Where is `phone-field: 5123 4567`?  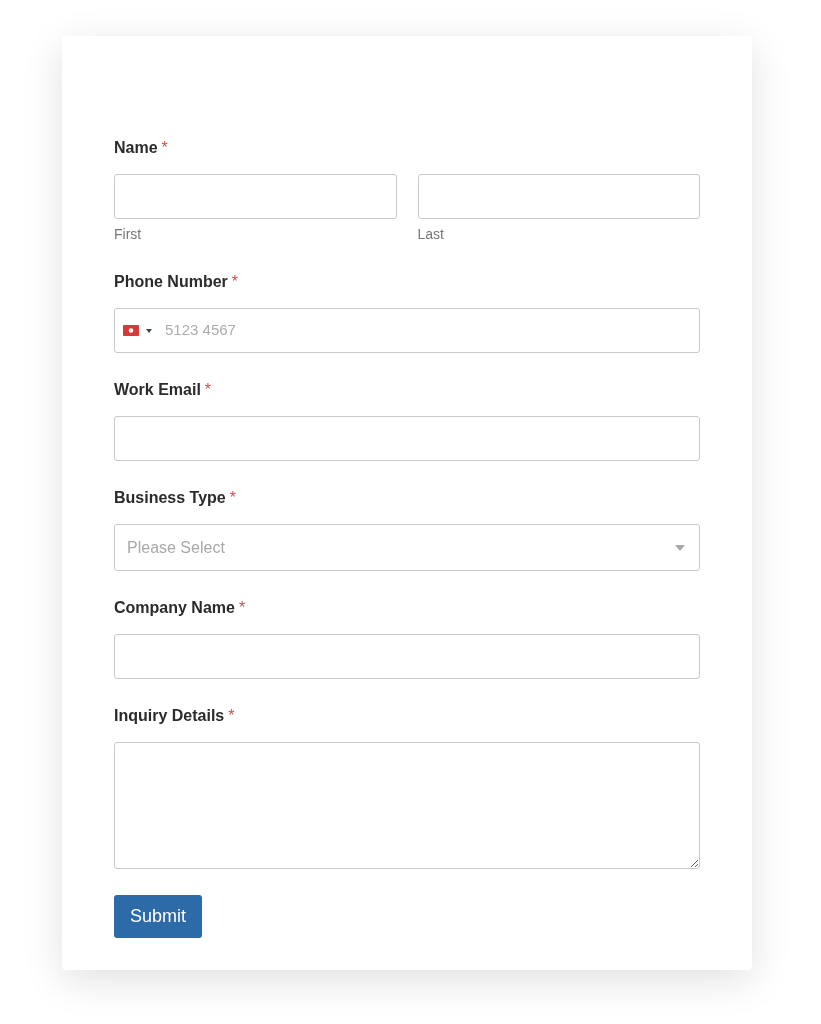
phone-field: 5123 4567 is located at coordinates (407, 330).